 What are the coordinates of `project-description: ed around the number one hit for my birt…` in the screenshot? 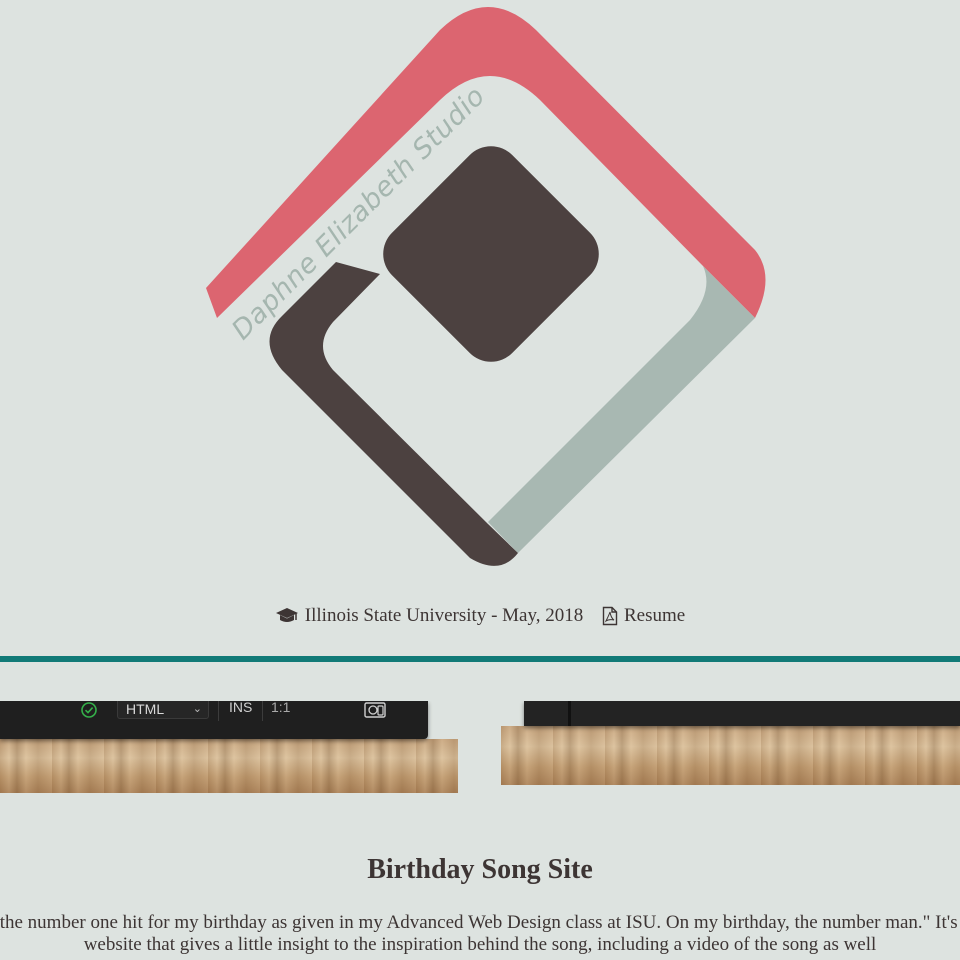 It's located at (480, 933).